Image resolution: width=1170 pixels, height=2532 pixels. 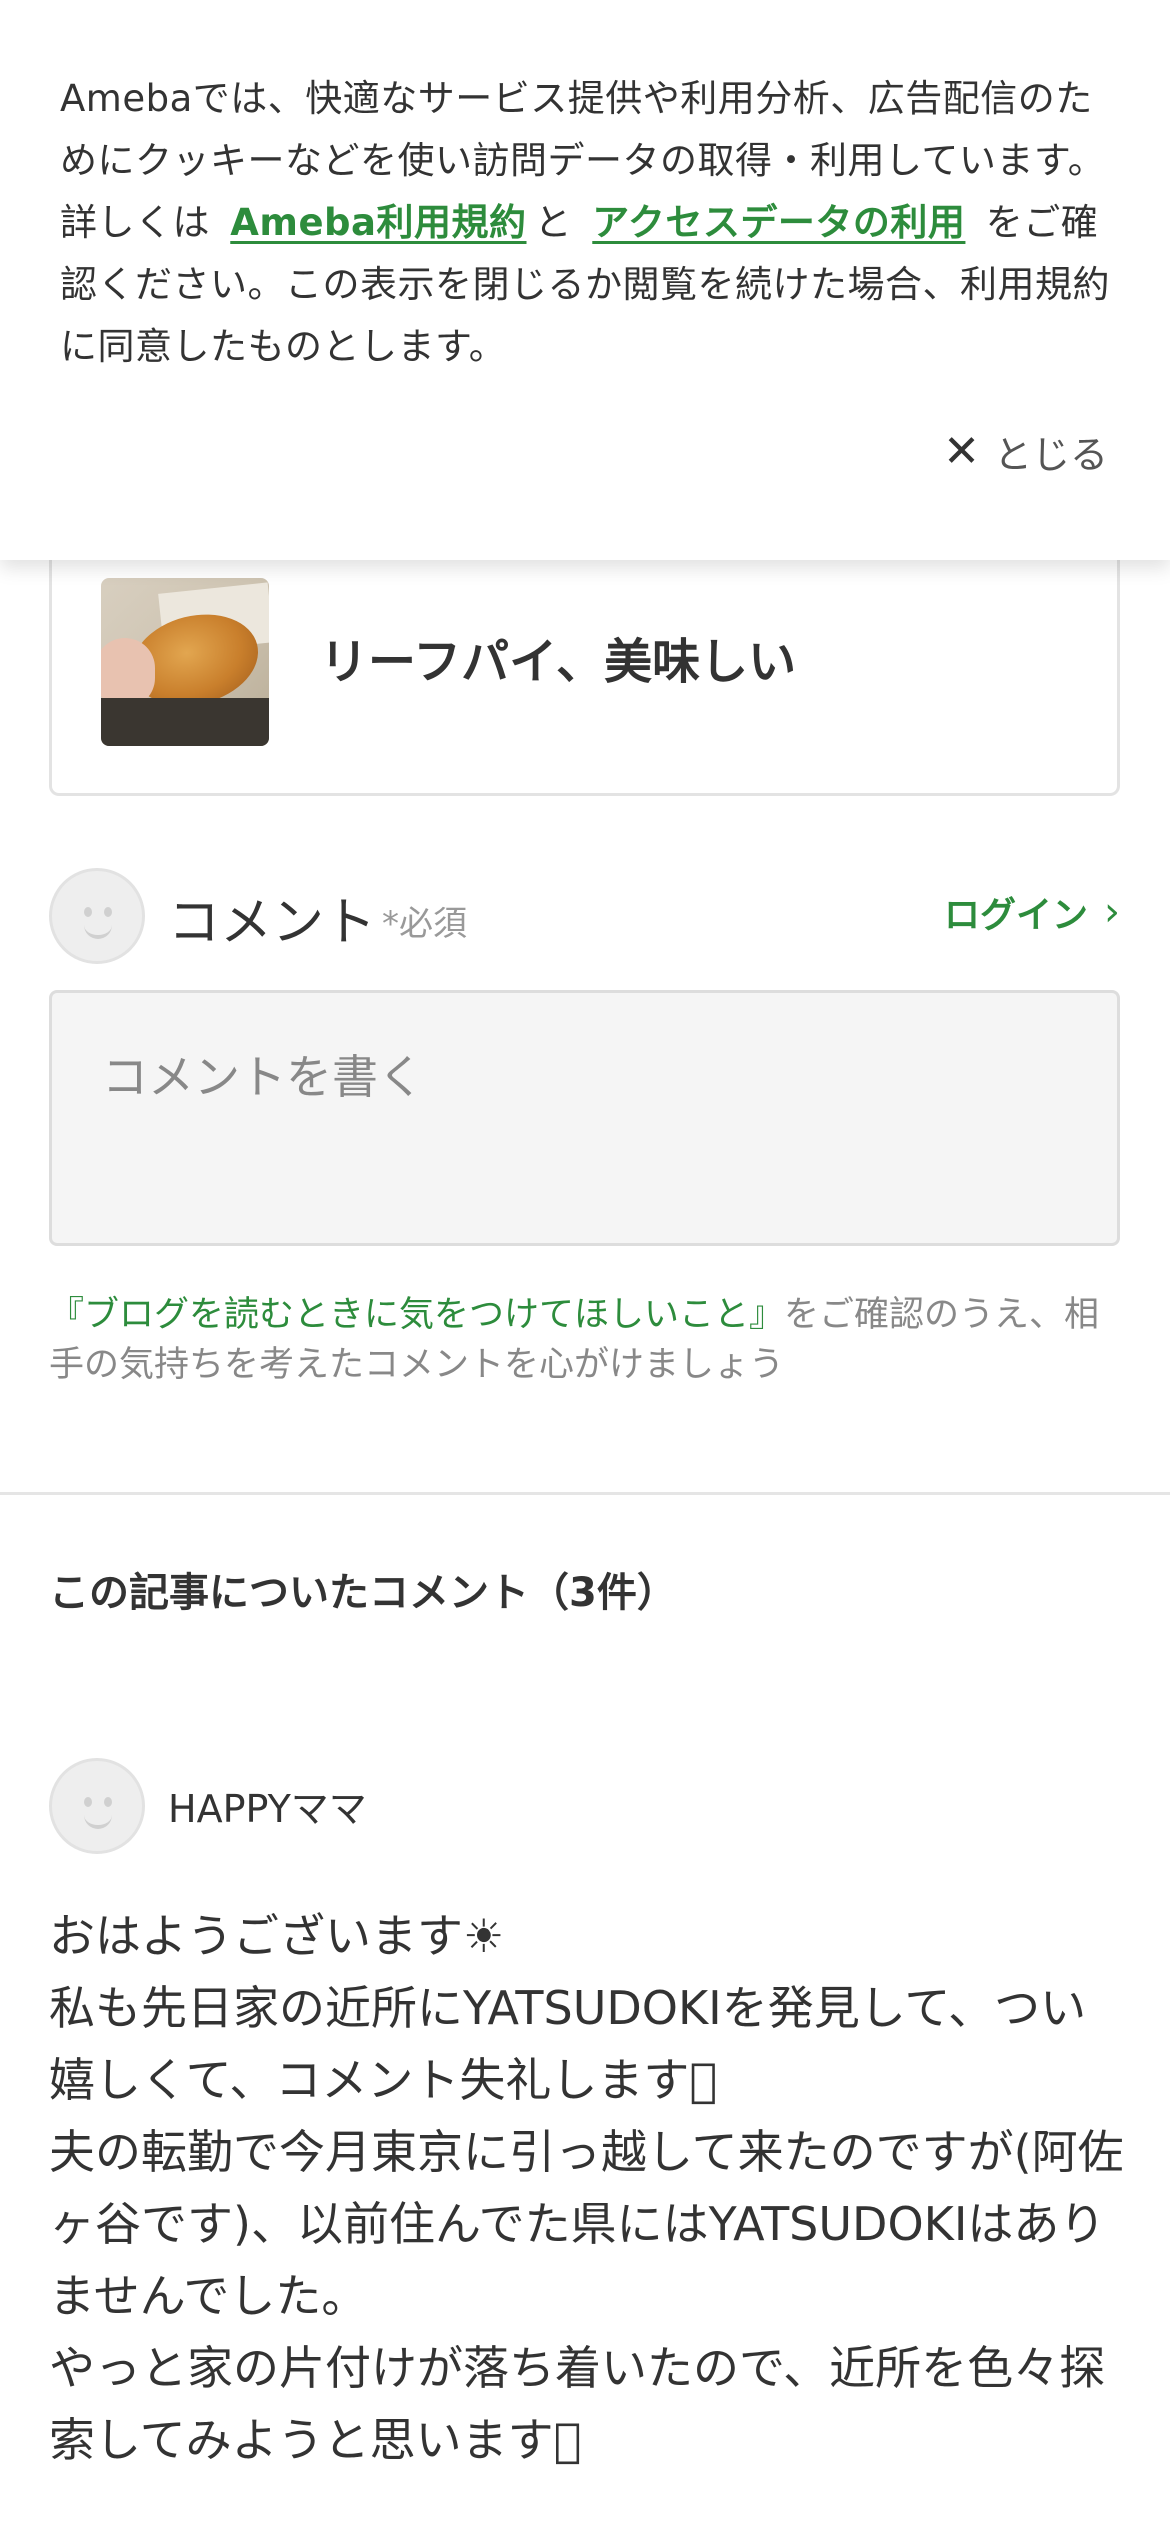 I want to click on close-icon: ✕, so click(x=961, y=451).